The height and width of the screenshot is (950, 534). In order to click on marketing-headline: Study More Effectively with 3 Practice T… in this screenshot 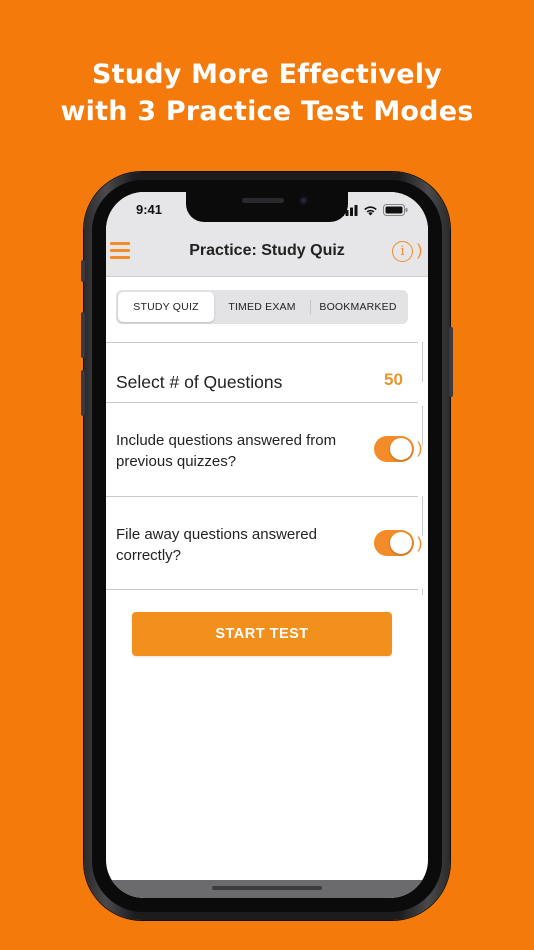, I will do `click(267, 93)`.